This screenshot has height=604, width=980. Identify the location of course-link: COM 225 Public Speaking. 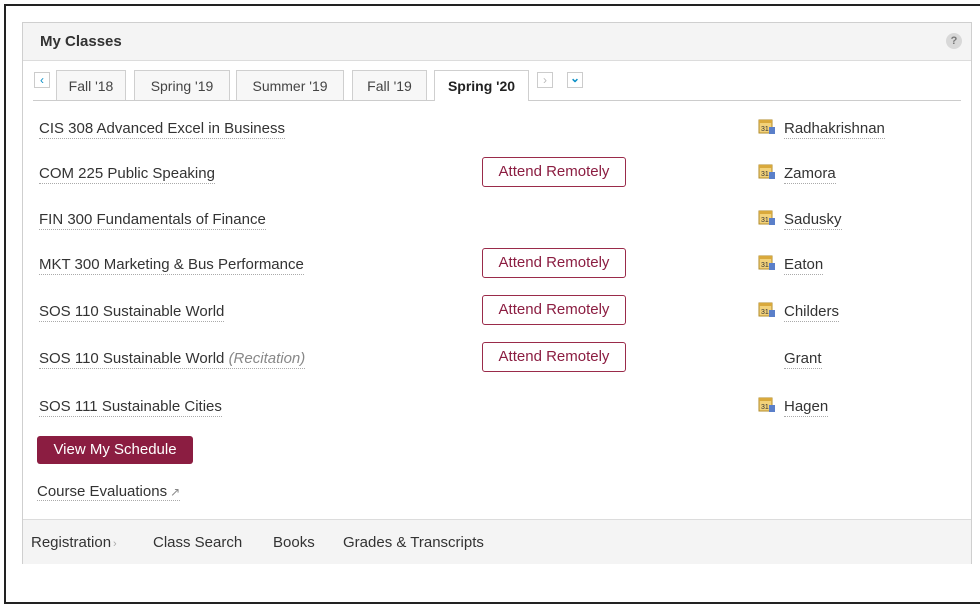
(127, 174).